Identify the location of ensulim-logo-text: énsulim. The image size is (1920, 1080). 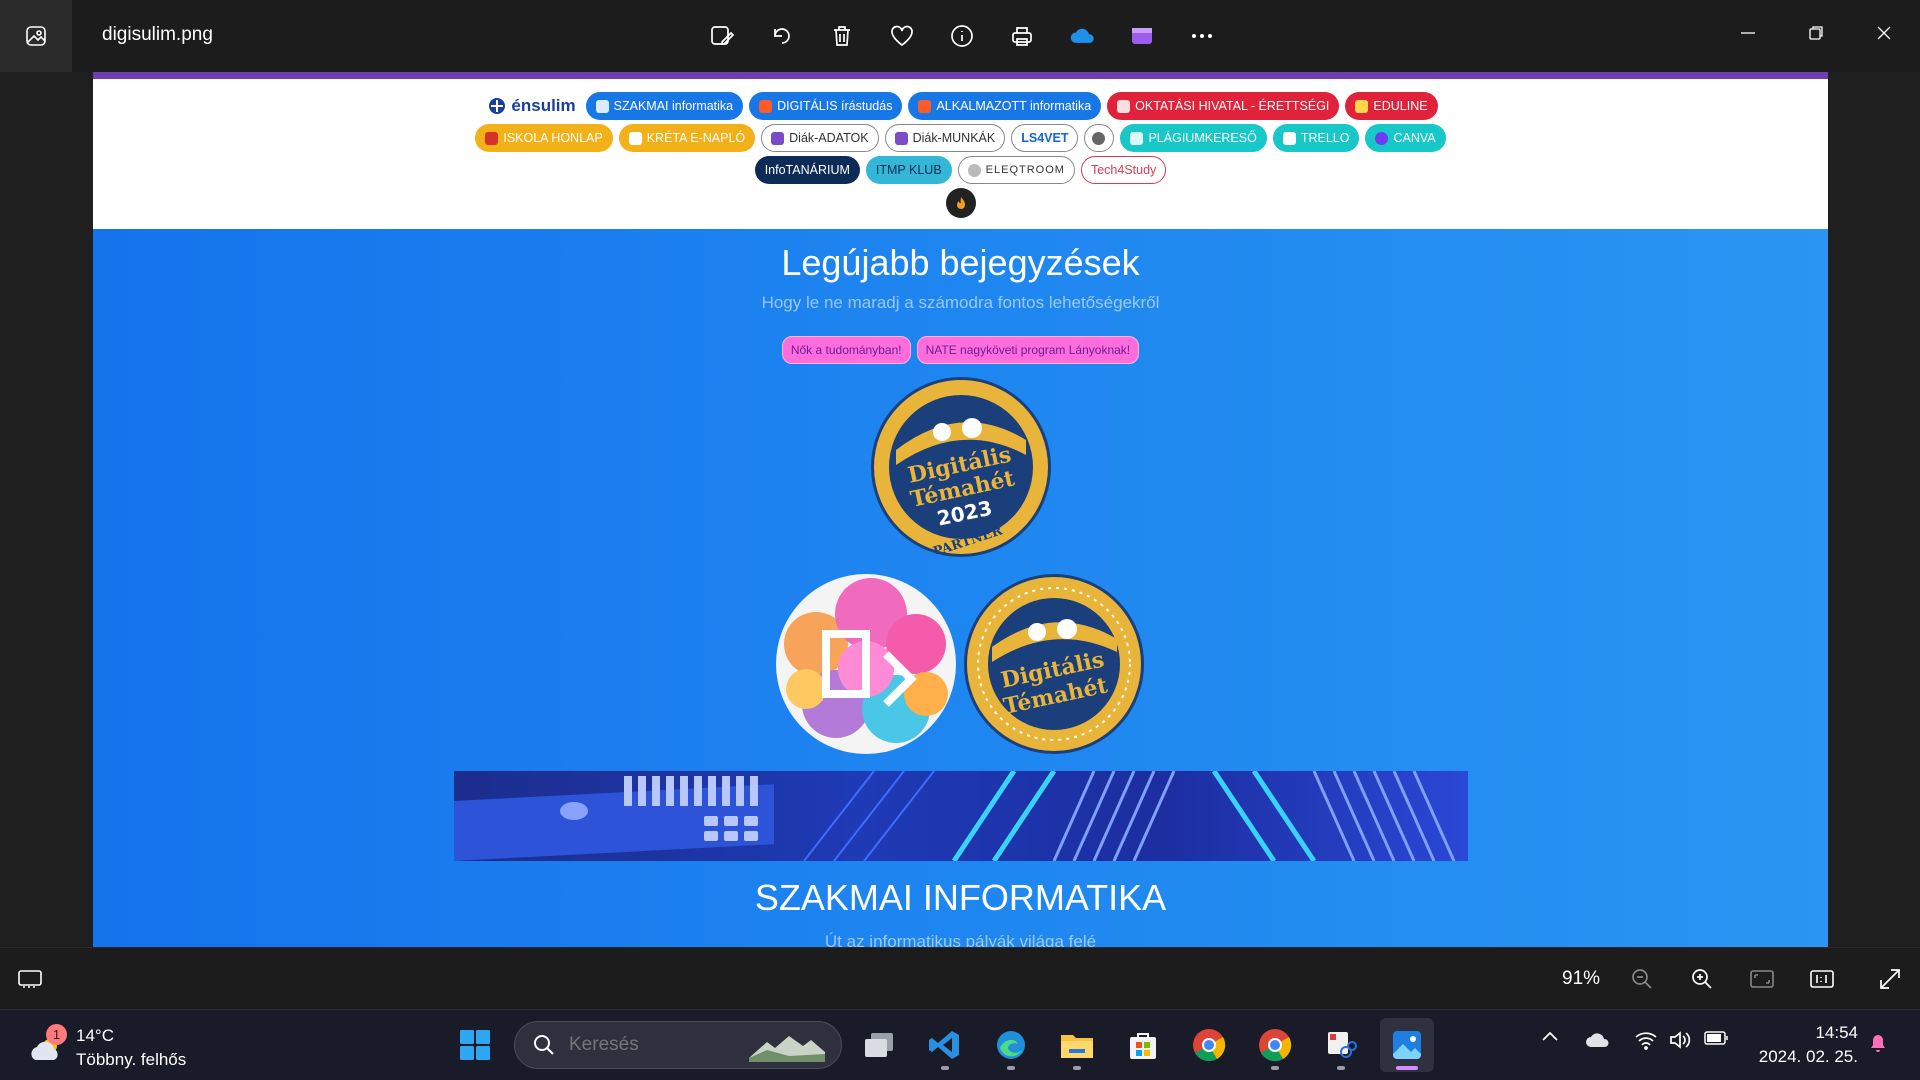
(543, 105).